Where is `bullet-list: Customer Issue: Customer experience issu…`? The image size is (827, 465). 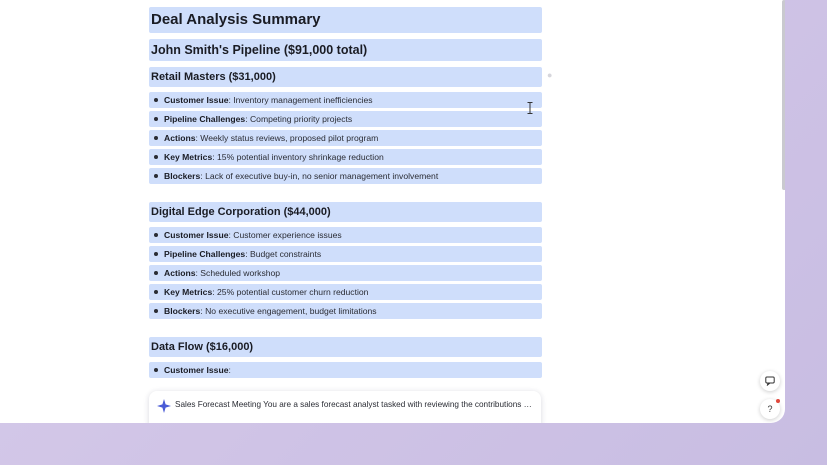
bullet-list: Customer Issue: Customer experience issu… is located at coordinates (345, 273).